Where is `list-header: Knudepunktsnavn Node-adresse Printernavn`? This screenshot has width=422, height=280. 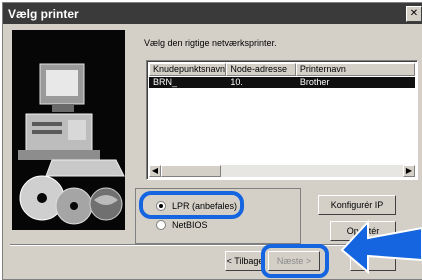
list-header: Knudepunktsnavn Node-adresse Printernavn is located at coordinates (282, 69).